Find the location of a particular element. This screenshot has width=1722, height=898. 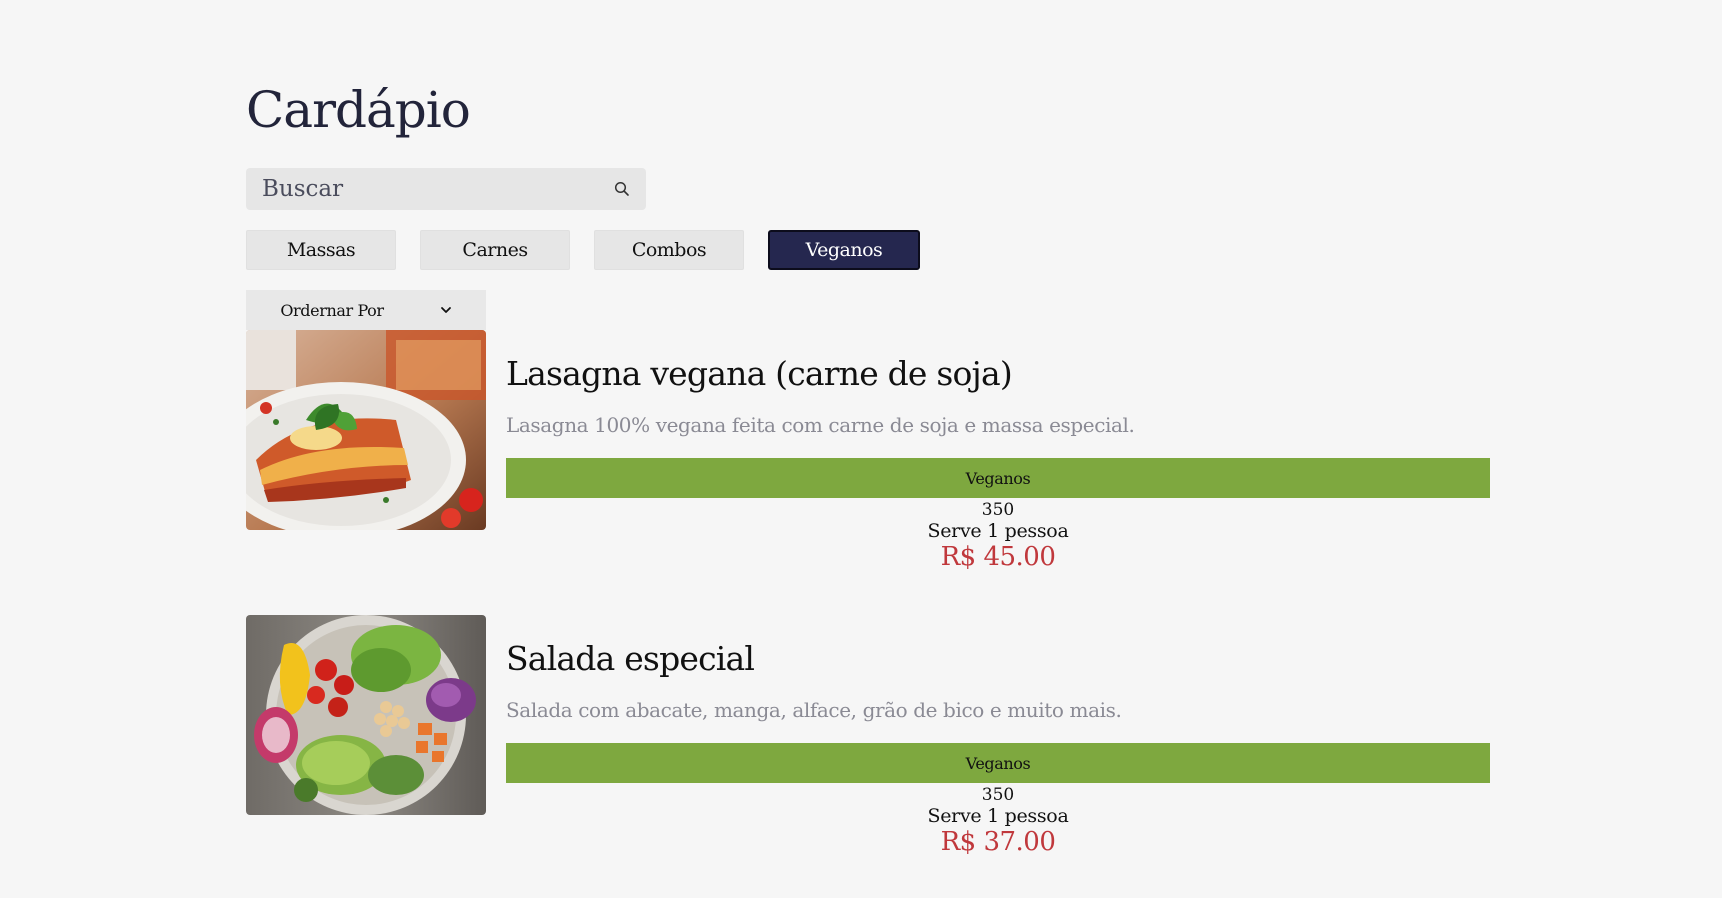

item-price: R$ 45.00 is located at coordinates (998, 557).